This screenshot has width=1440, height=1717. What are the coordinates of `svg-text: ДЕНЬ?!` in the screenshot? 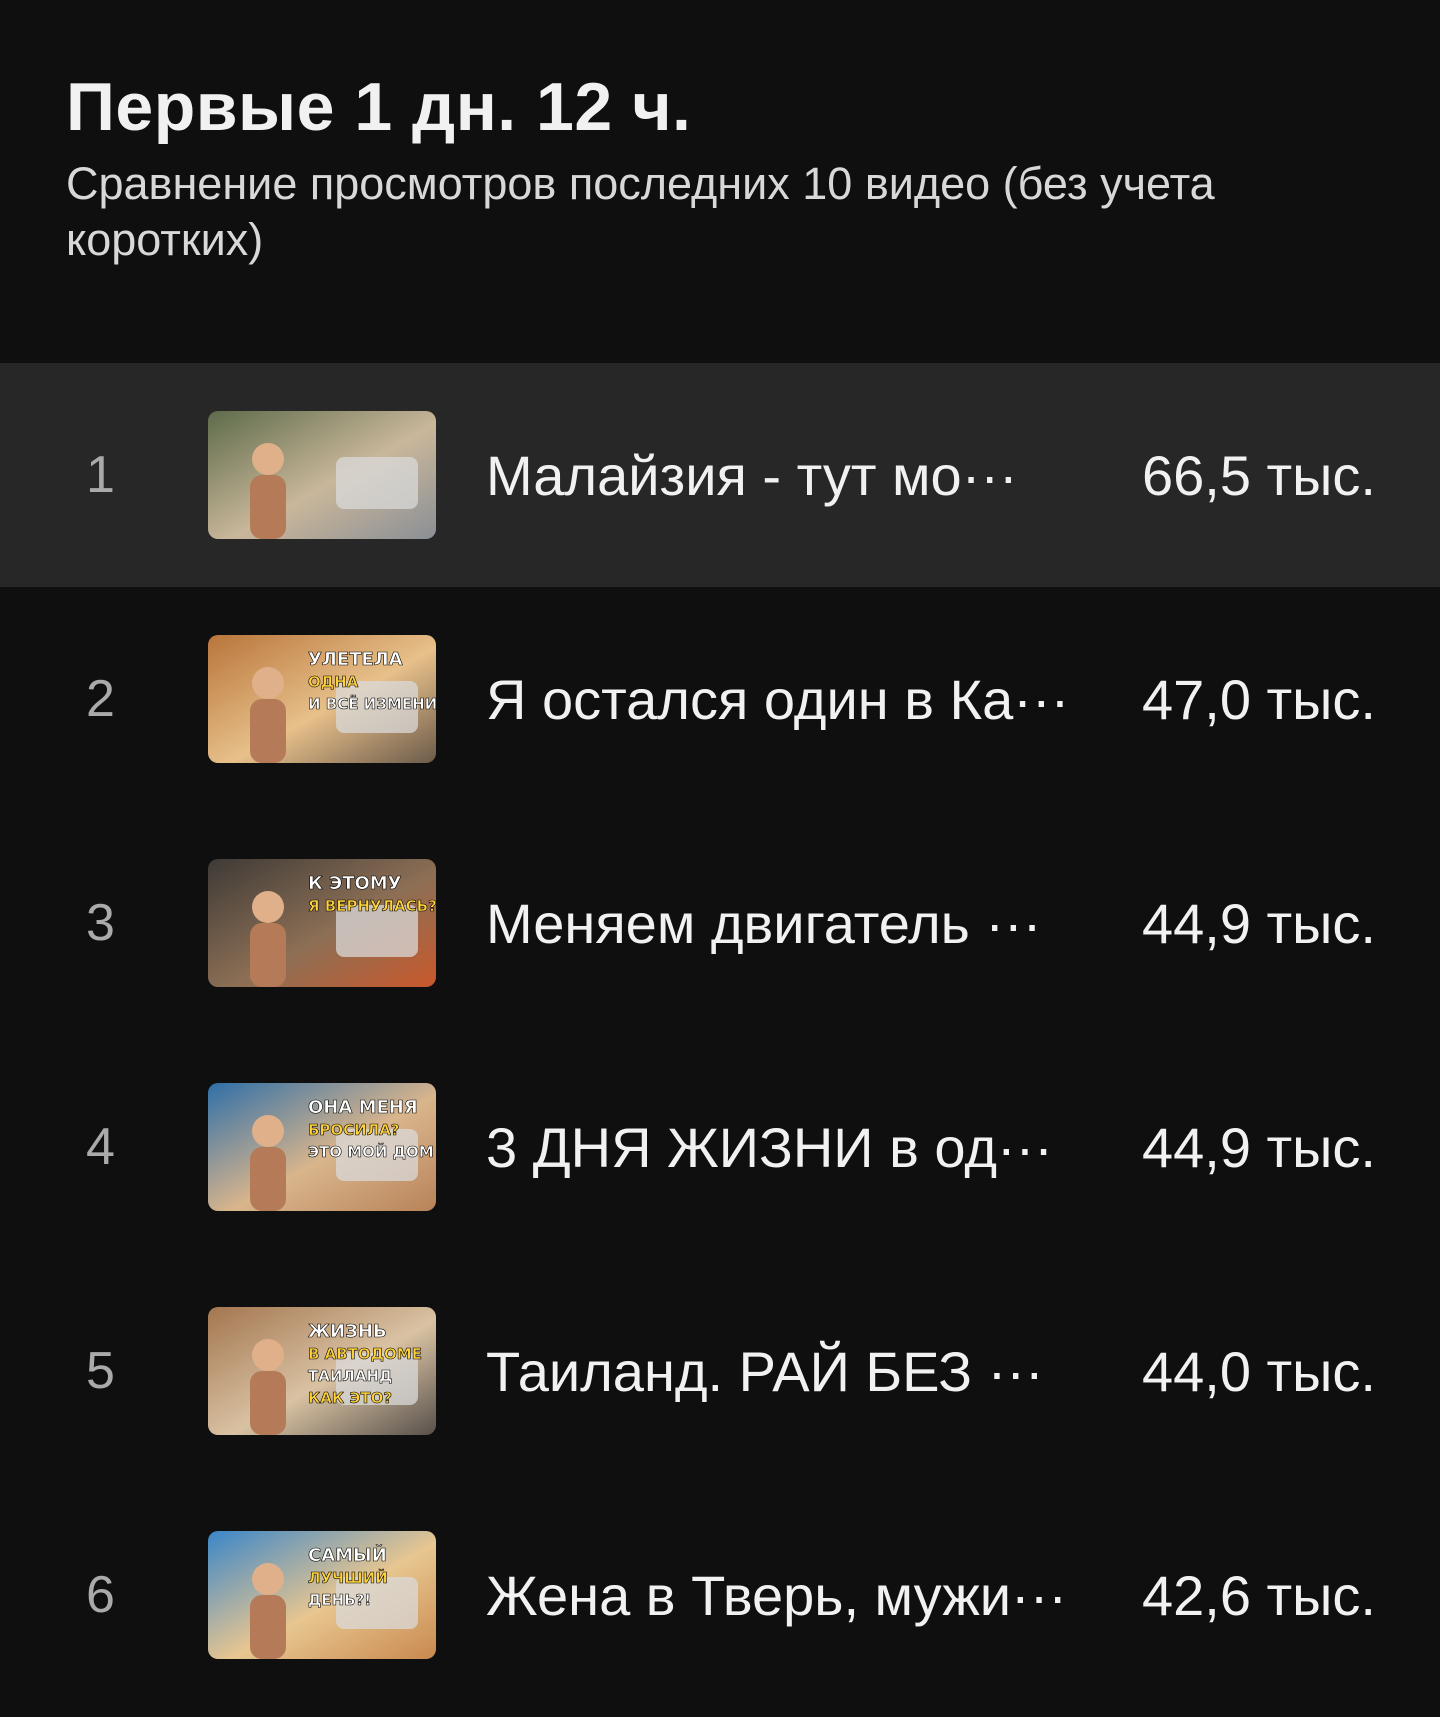 It's located at (339, 1600).